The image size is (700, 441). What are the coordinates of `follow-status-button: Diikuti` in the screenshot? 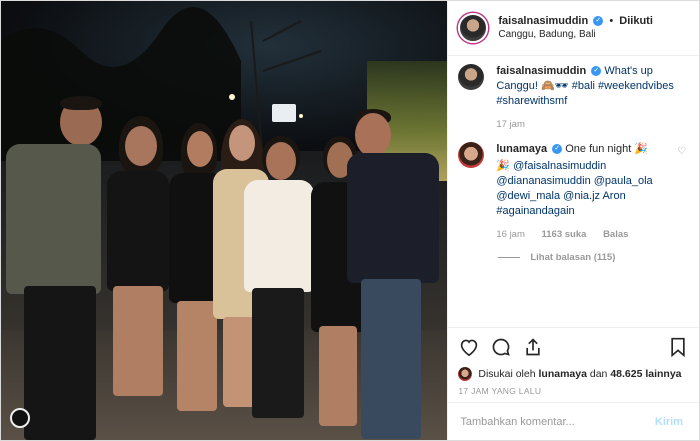 It's located at (636, 21).